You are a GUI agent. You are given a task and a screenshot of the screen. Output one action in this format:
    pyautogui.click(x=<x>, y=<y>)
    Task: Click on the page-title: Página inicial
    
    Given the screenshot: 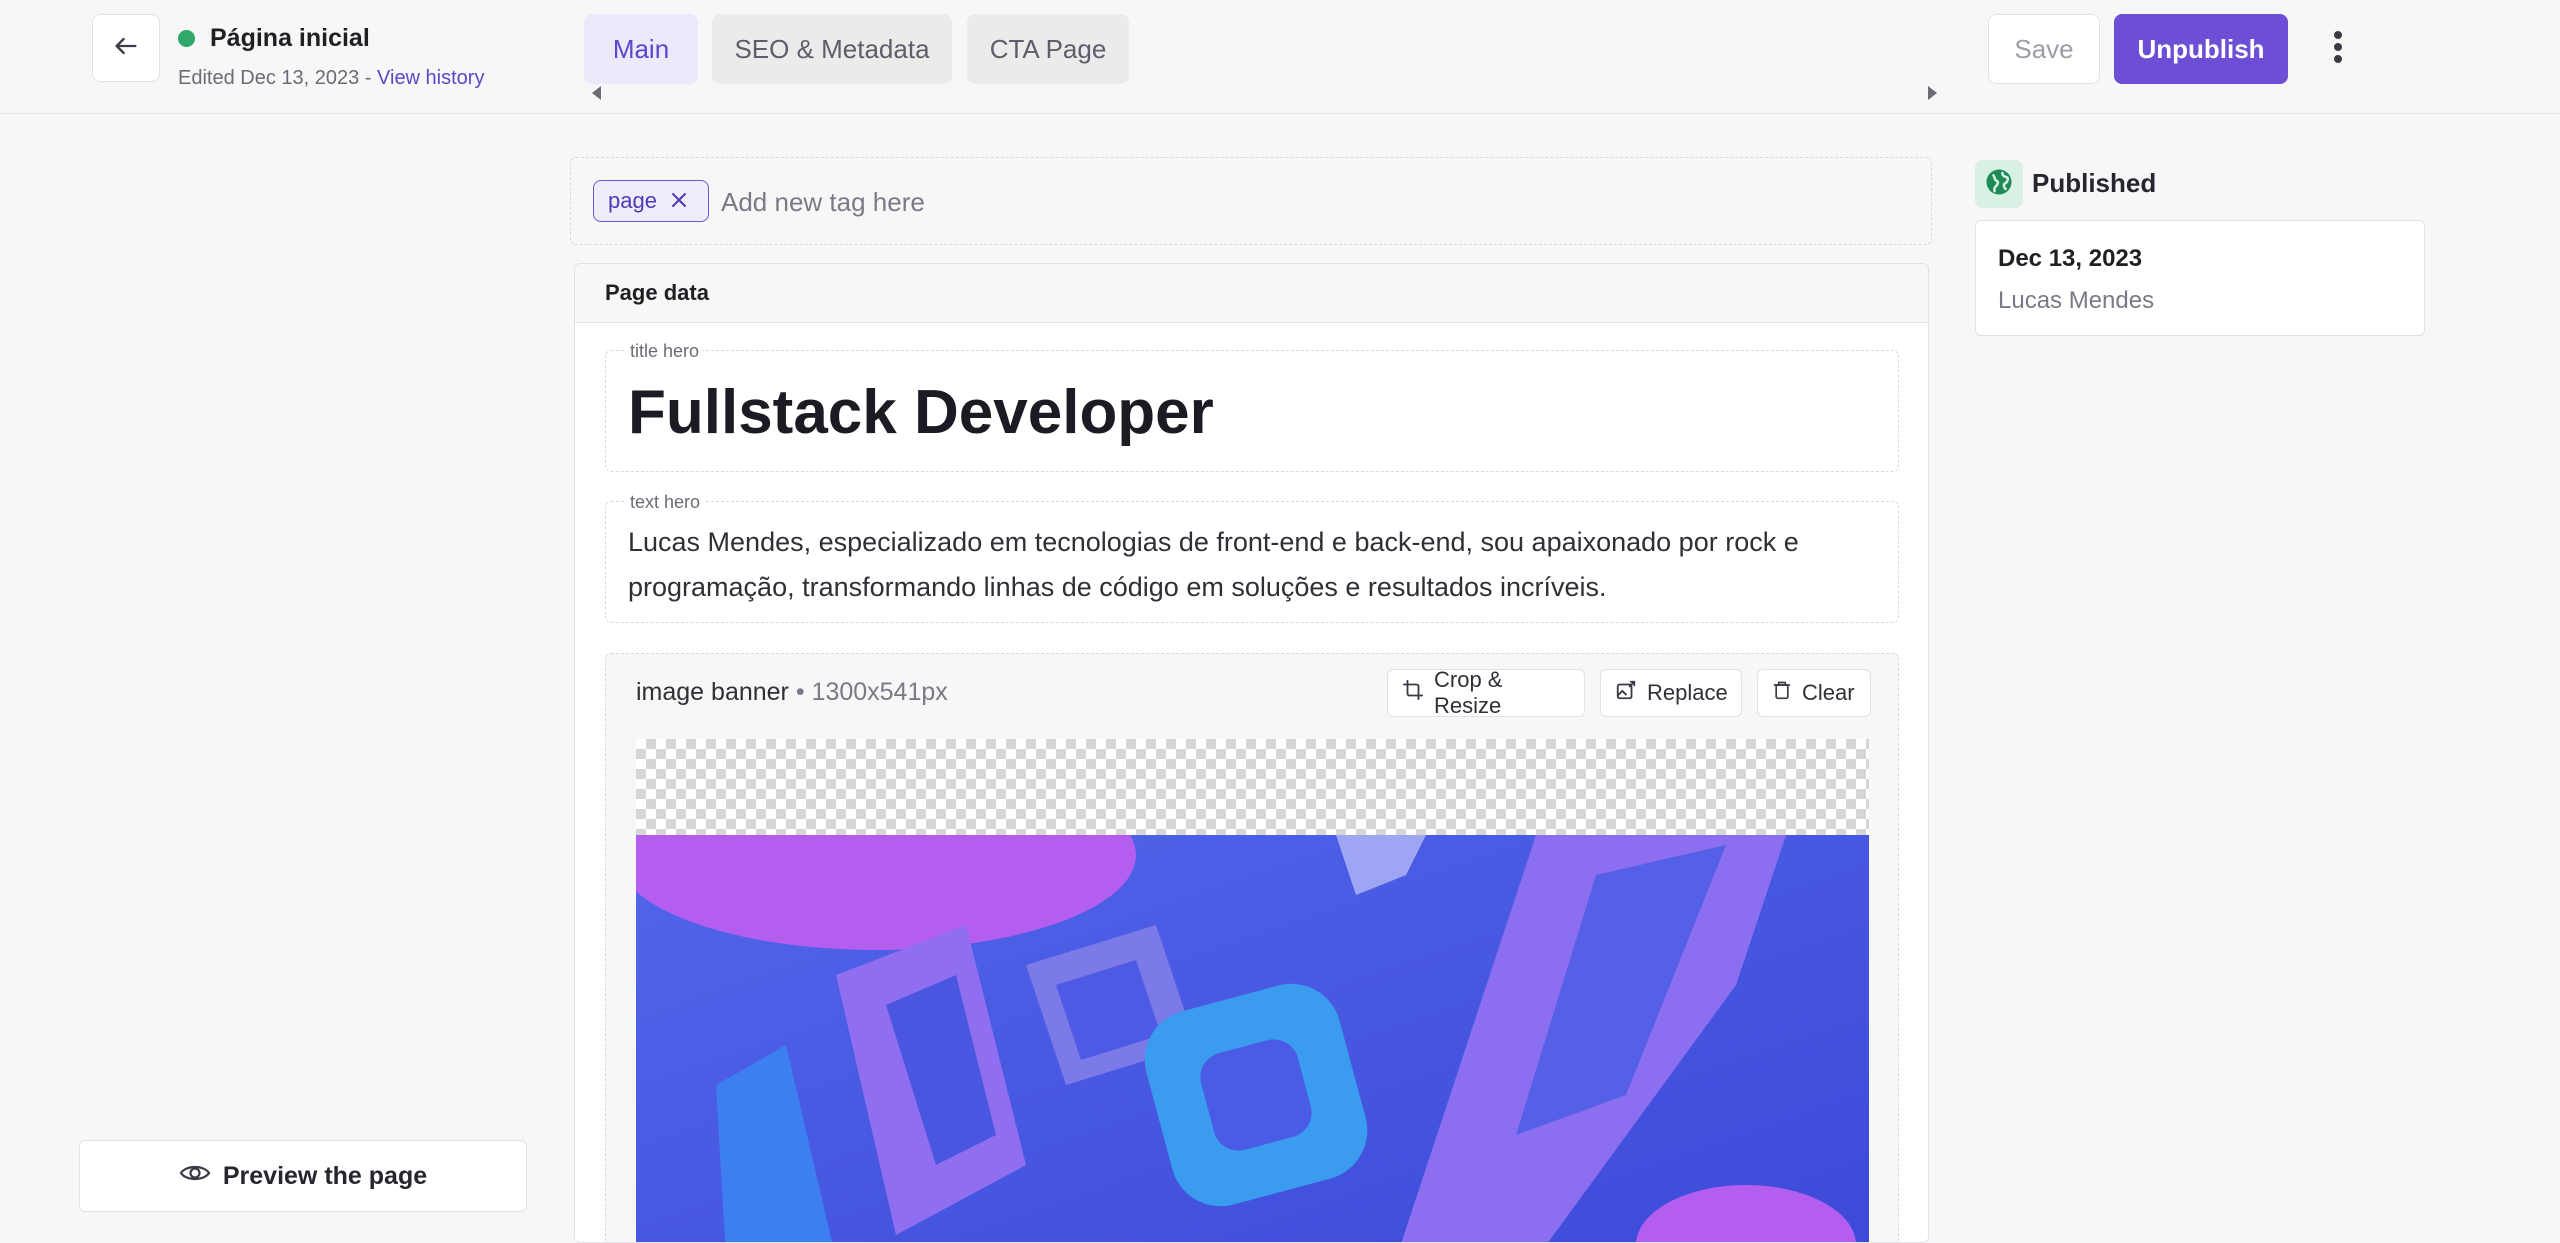 What is the action you would take?
    pyautogui.click(x=290, y=38)
    